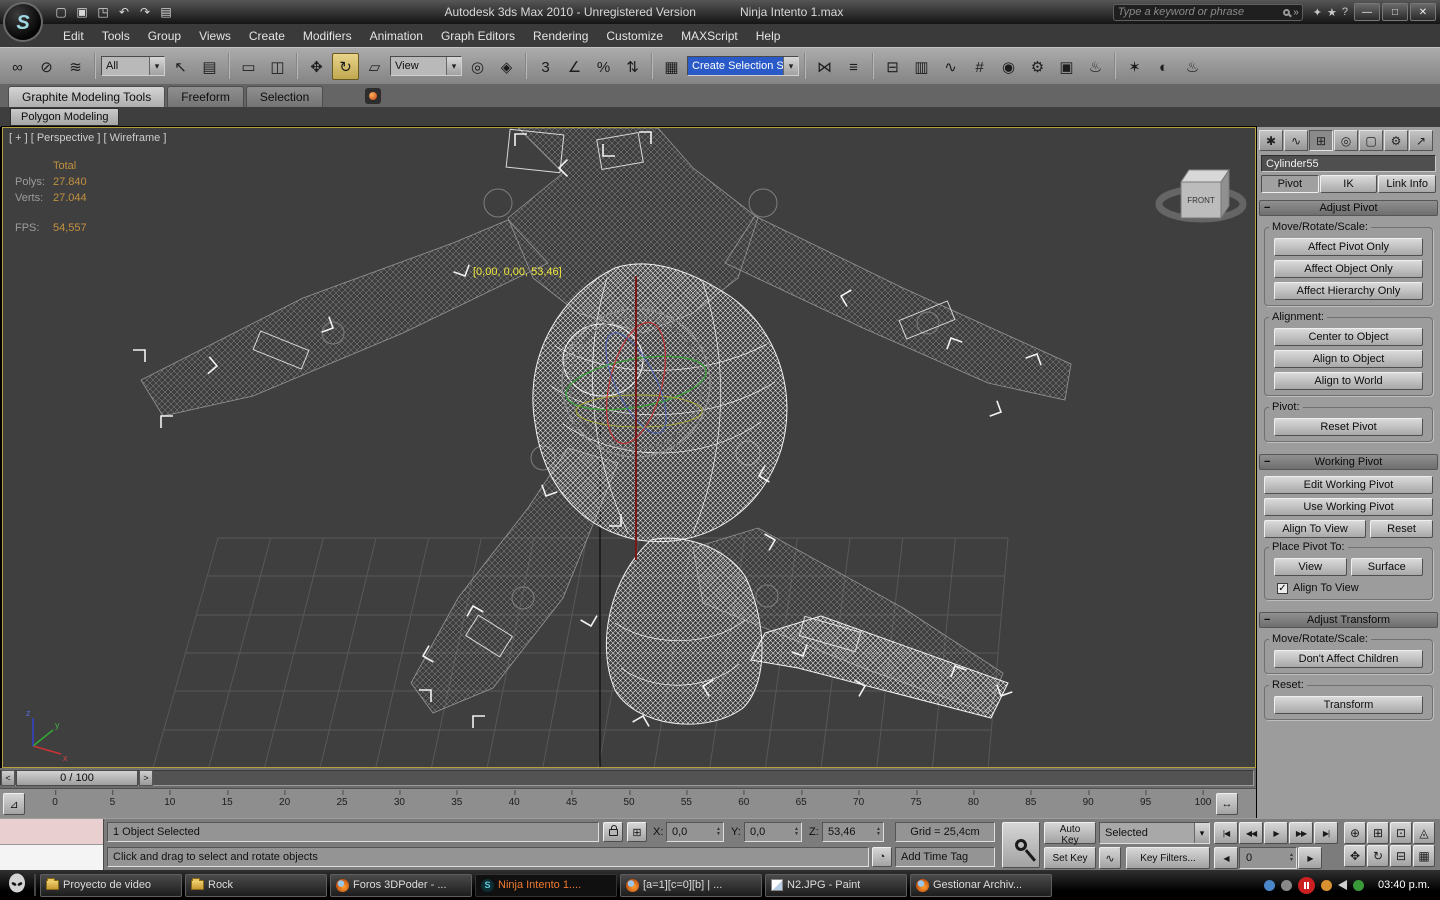 This screenshot has width=1440, height=900. Describe the element at coordinates (17, 66) in the screenshot. I see `select-and-link-button: ∞` at that location.